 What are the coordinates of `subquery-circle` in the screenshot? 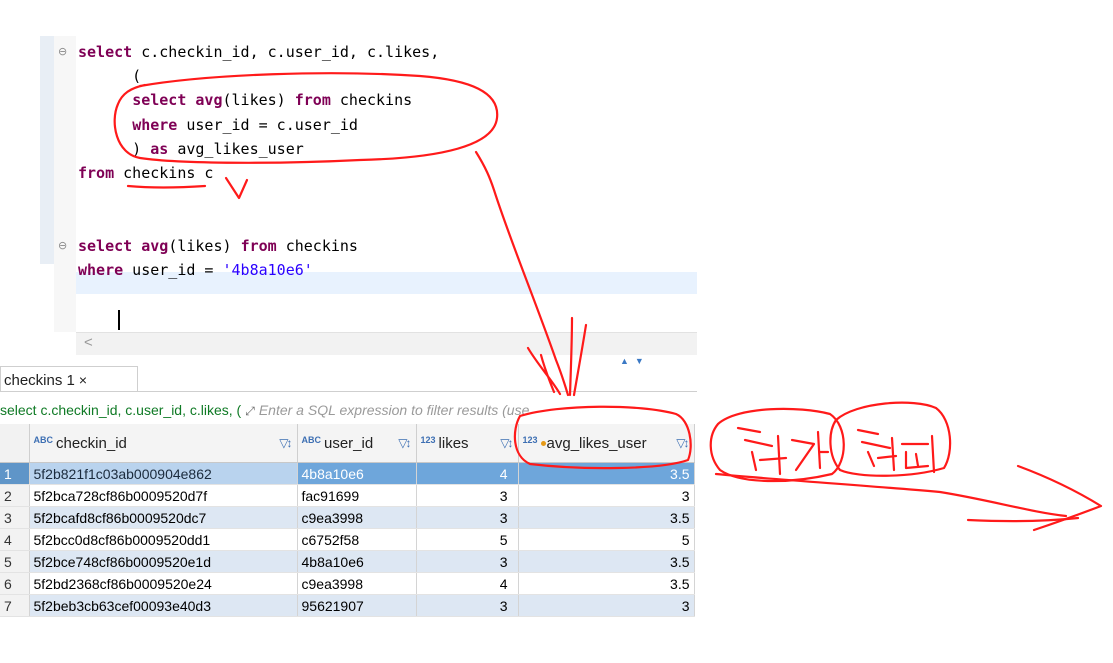 It's located at (306, 118).